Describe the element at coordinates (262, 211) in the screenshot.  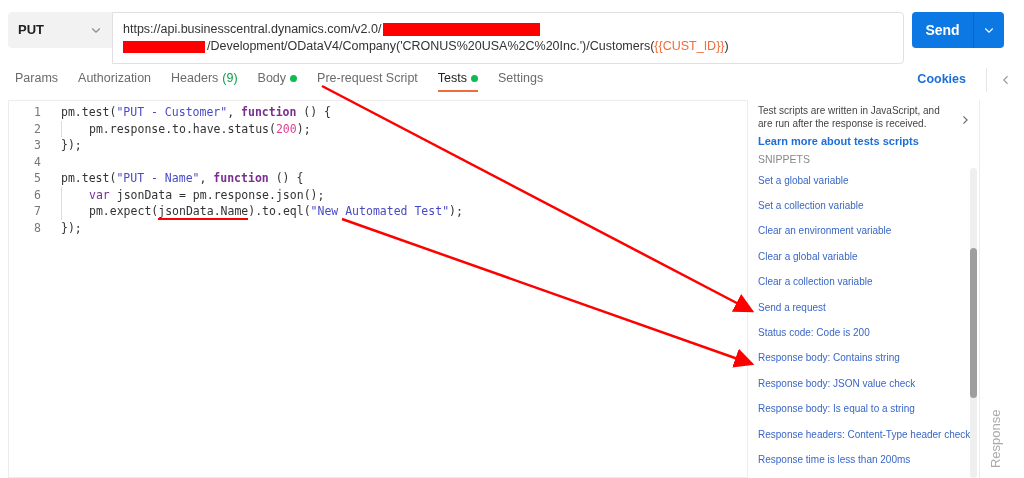
I see `code-line: pm.expect(jsonData.Name).to.eql("New Automated Test");` at that location.